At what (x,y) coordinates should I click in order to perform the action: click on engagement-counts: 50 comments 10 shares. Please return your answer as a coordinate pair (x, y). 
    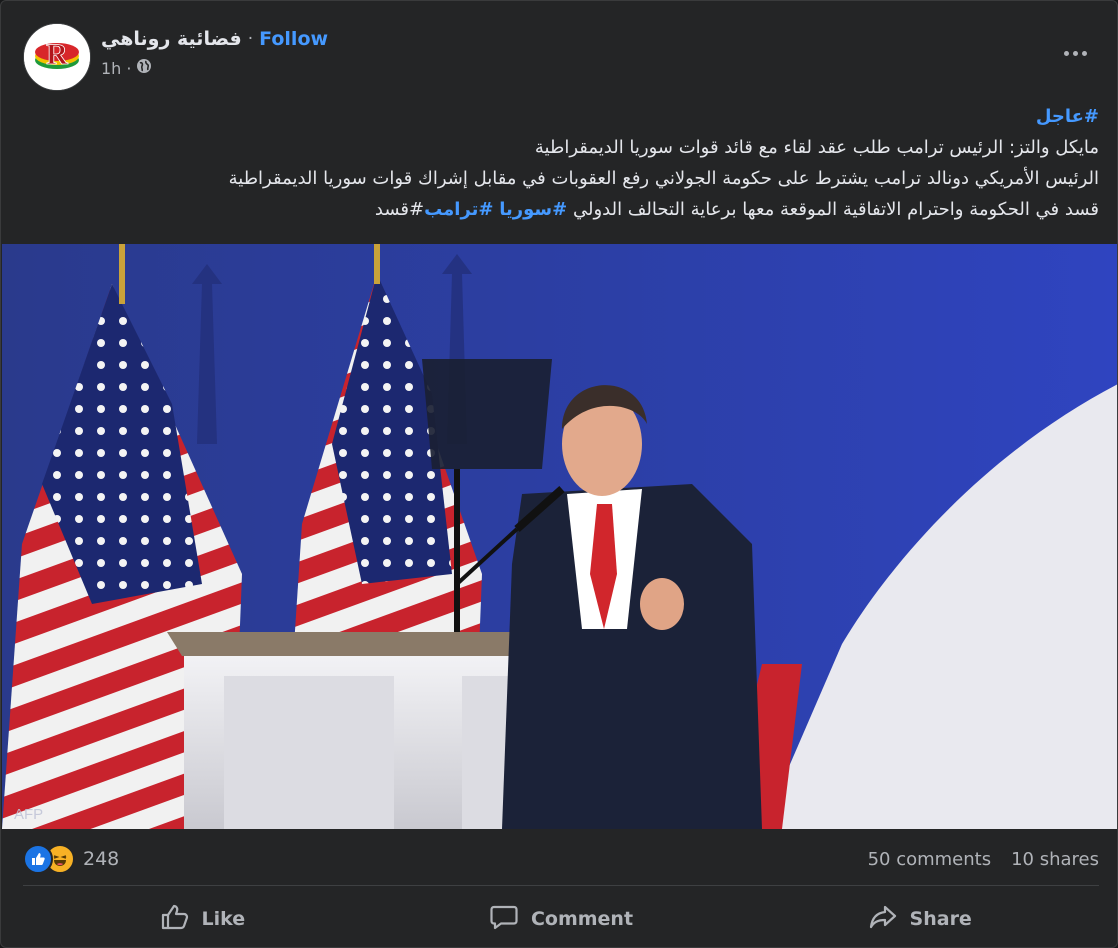
    Looking at the image, I should click on (983, 859).